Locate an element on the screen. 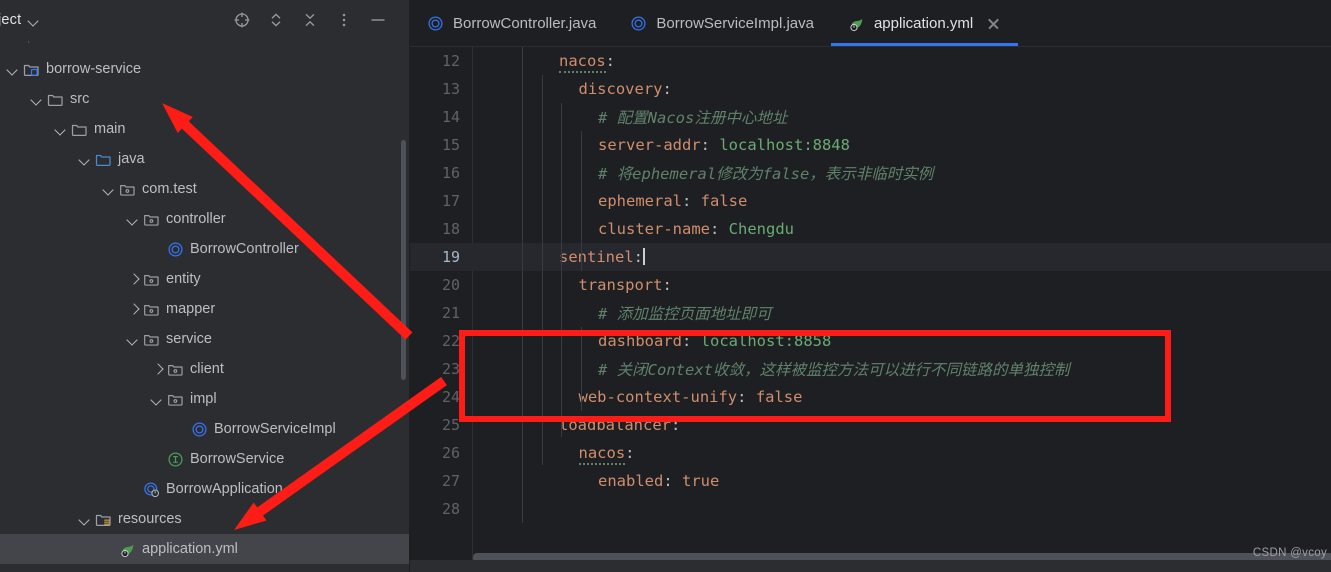 Image resolution: width=1331 pixels, height=572 pixels. tree-item-impl: impl is located at coordinates (204, 399).